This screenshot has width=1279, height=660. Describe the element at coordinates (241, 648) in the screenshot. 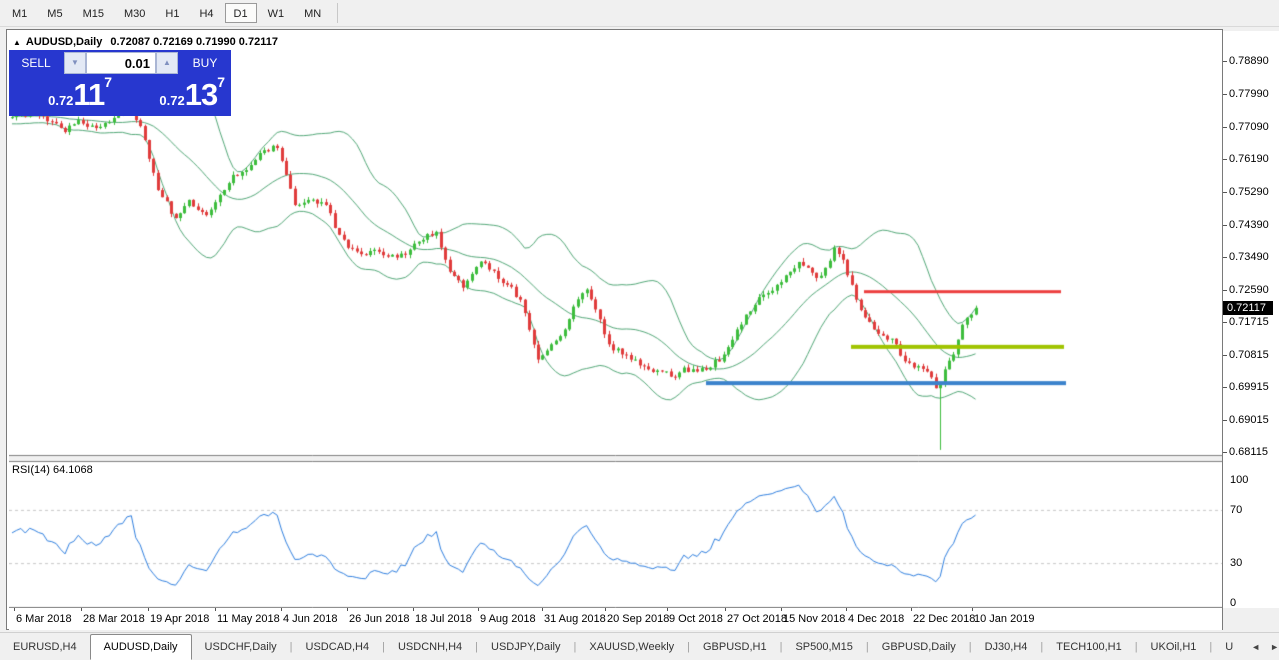

I see `tab-usdchf-daily: USDCHF,Daily` at that location.